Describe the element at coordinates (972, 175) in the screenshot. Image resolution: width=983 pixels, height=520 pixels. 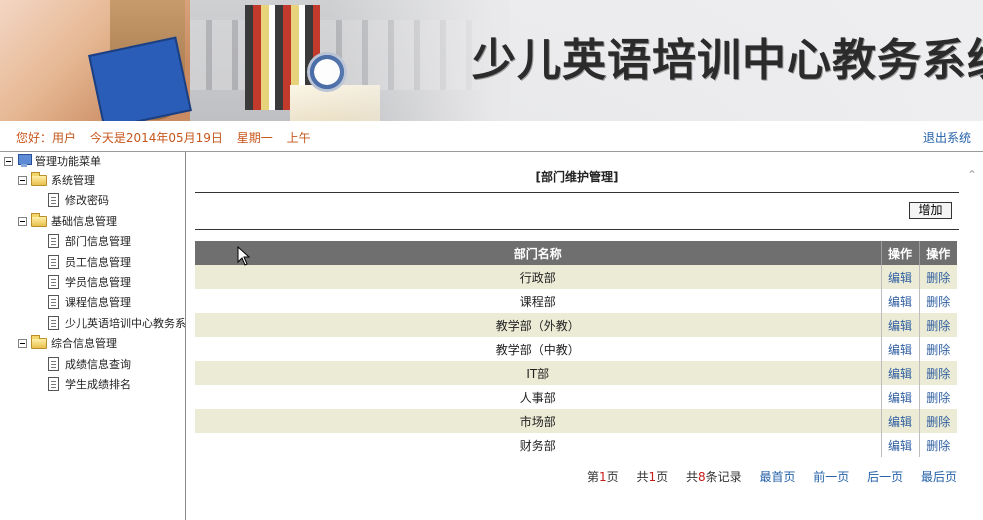
I see `scroll-up-icon: ⌃` at that location.